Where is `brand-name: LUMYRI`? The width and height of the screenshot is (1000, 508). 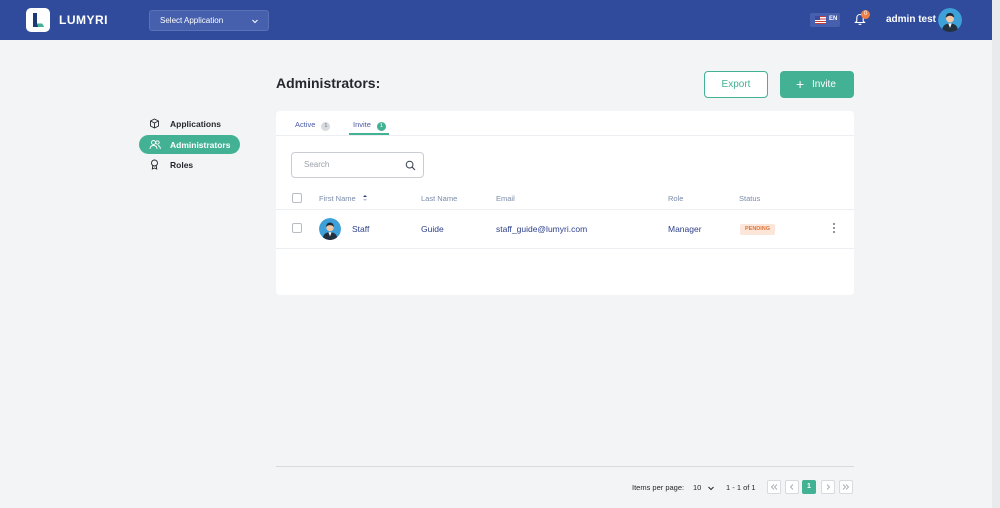
brand-name: LUMYRI is located at coordinates (83, 20).